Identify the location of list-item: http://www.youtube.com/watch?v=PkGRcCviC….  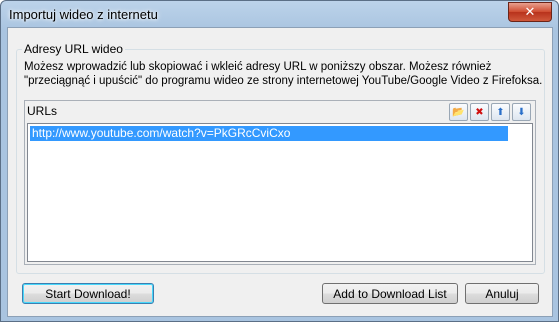
(269, 133).